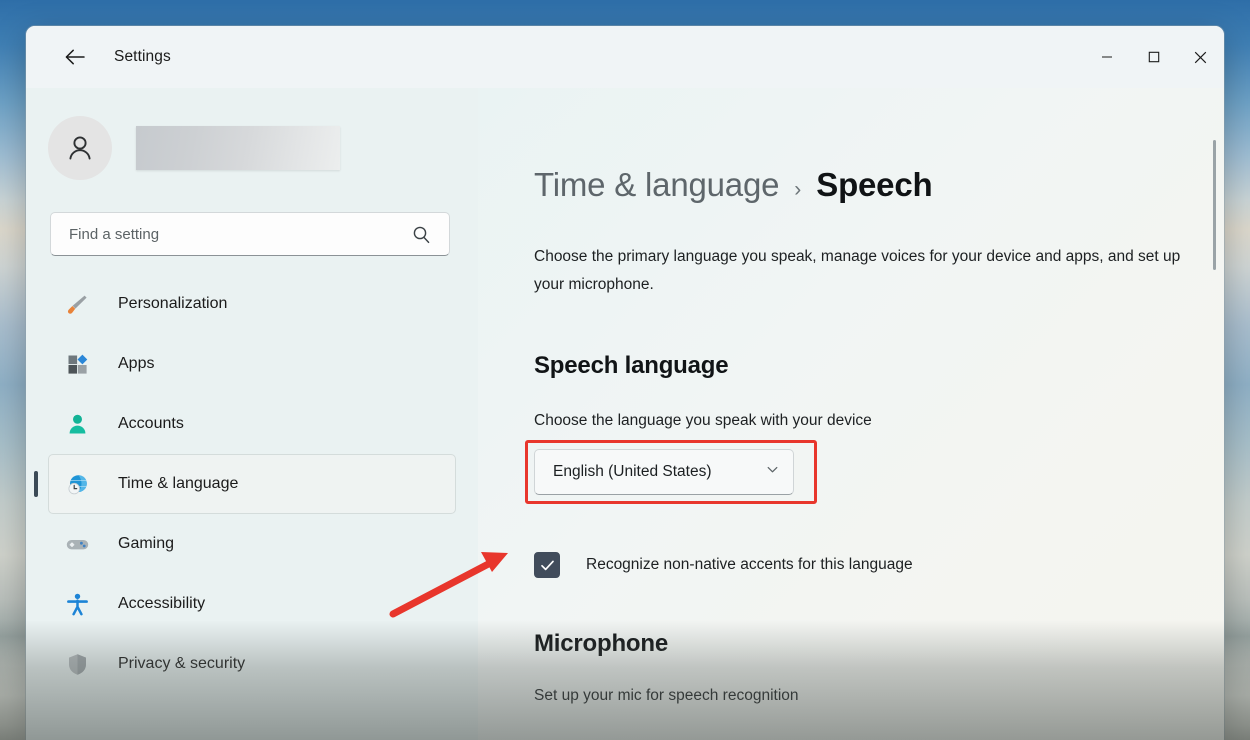  What do you see at coordinates (36, 484) in the screenshot?
I see `selection-indicator` at bounding box center [36, 484].